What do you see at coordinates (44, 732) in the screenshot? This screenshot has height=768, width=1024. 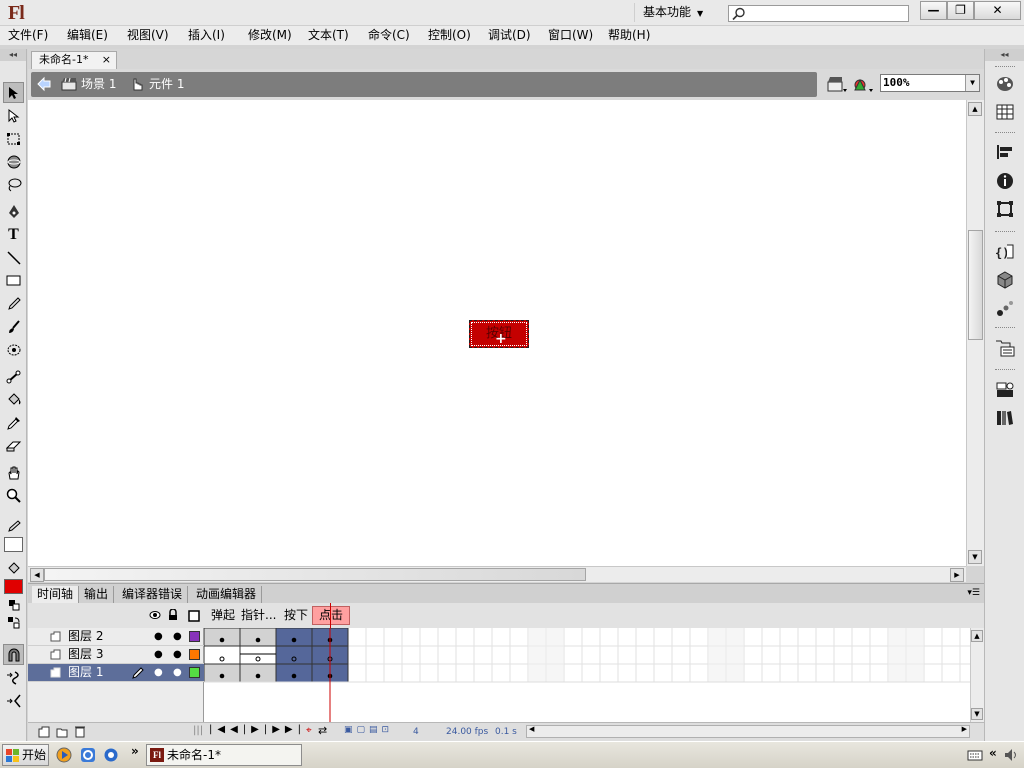 I see `new-layer-icon` at bounding box center [44, 732].